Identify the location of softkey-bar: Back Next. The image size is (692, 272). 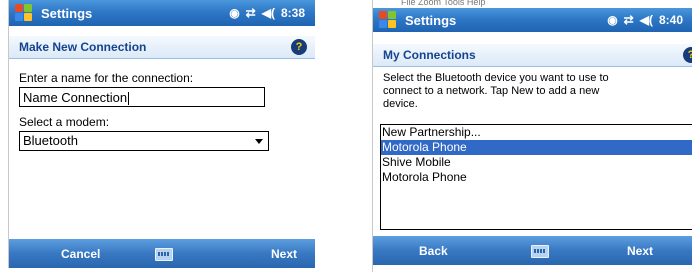
(532, 250).